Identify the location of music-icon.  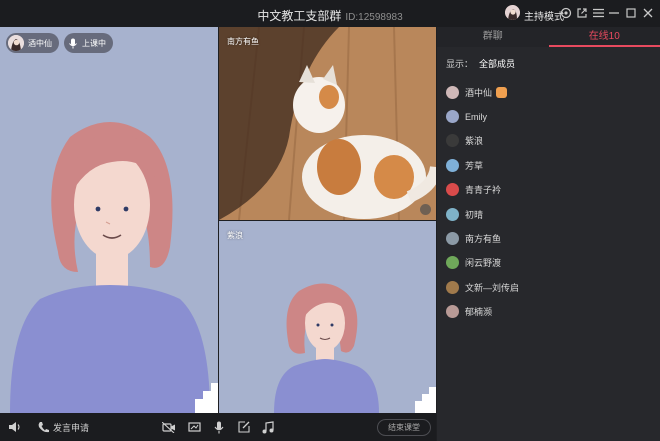
(268, 427).